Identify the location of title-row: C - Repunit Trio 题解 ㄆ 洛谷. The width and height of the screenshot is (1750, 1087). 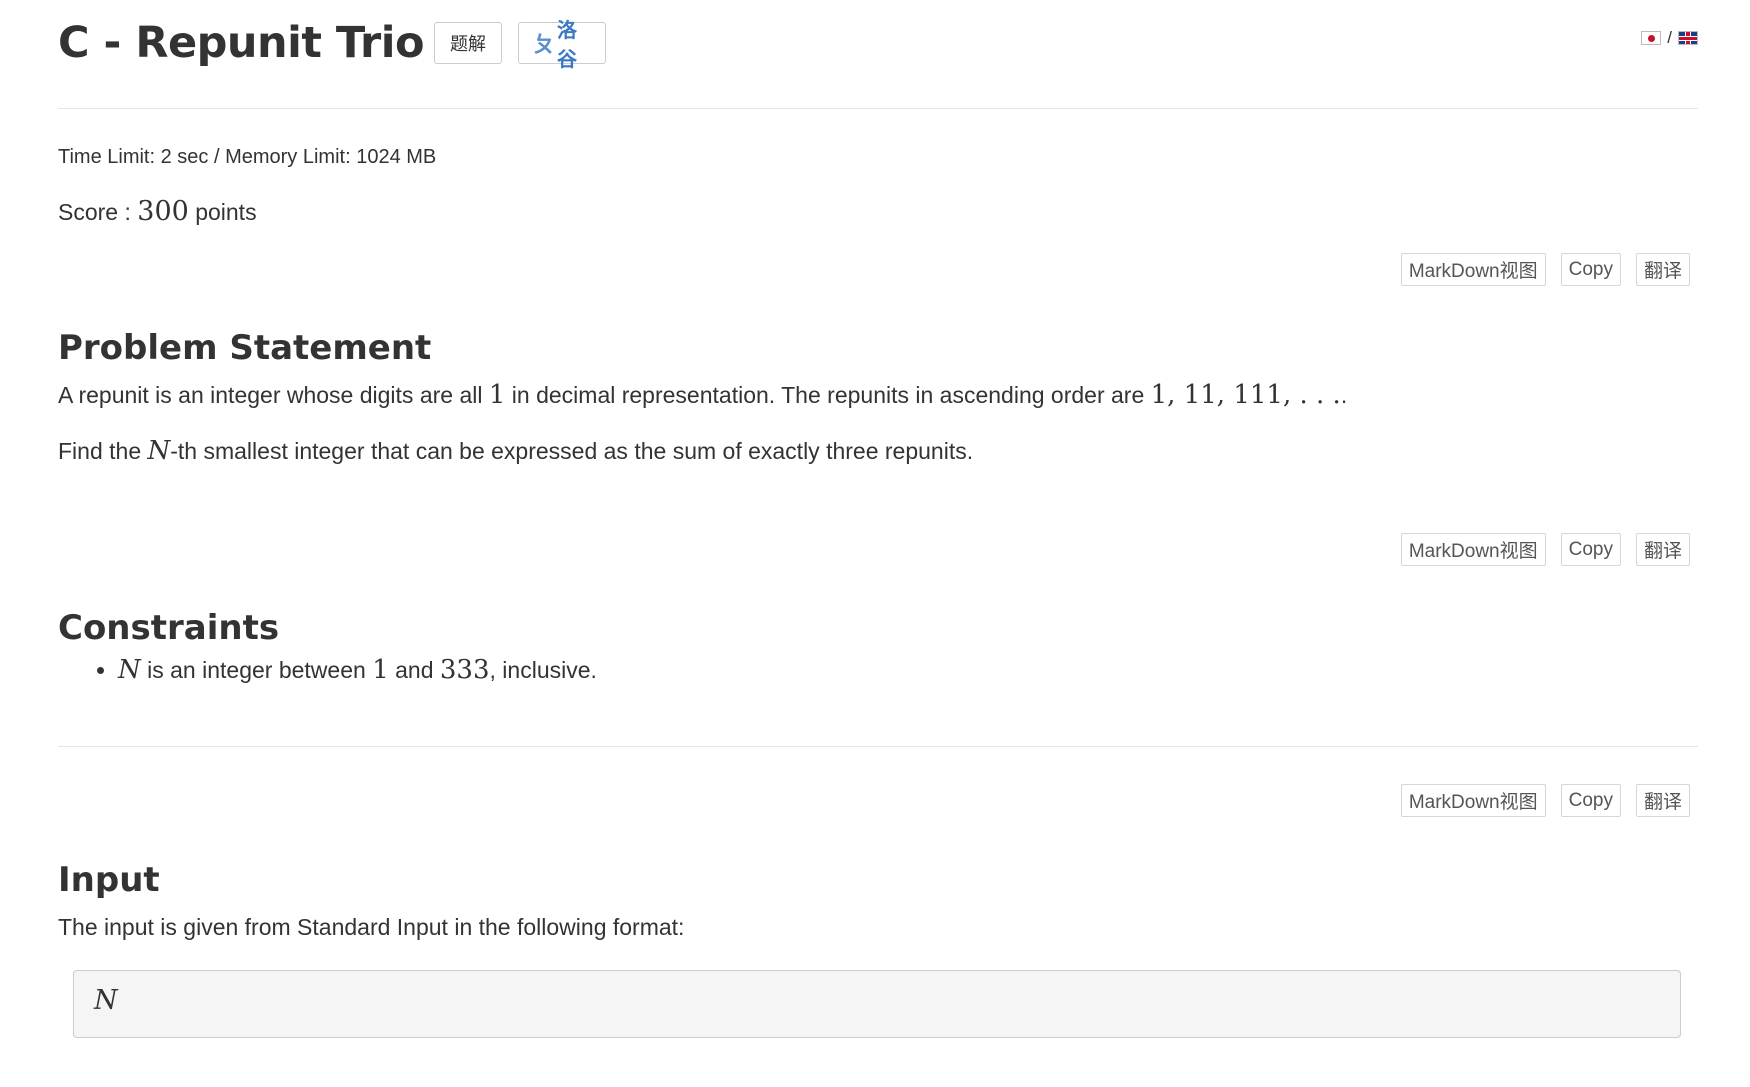
(332, 44).